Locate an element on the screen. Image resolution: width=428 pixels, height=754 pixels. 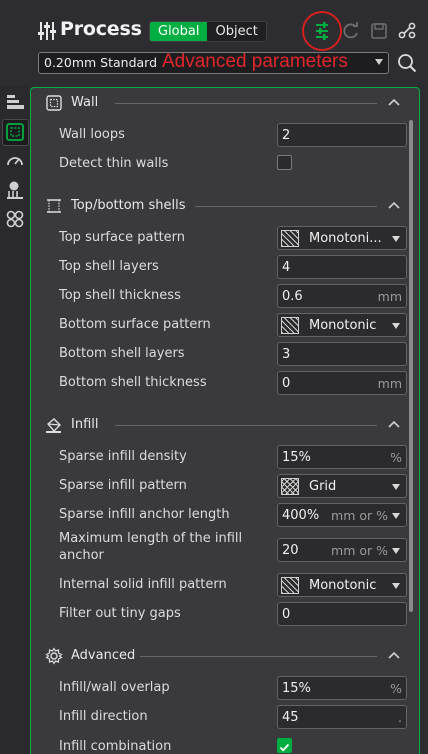
infill-combination-checkbox is located at coordinates (284, 745).